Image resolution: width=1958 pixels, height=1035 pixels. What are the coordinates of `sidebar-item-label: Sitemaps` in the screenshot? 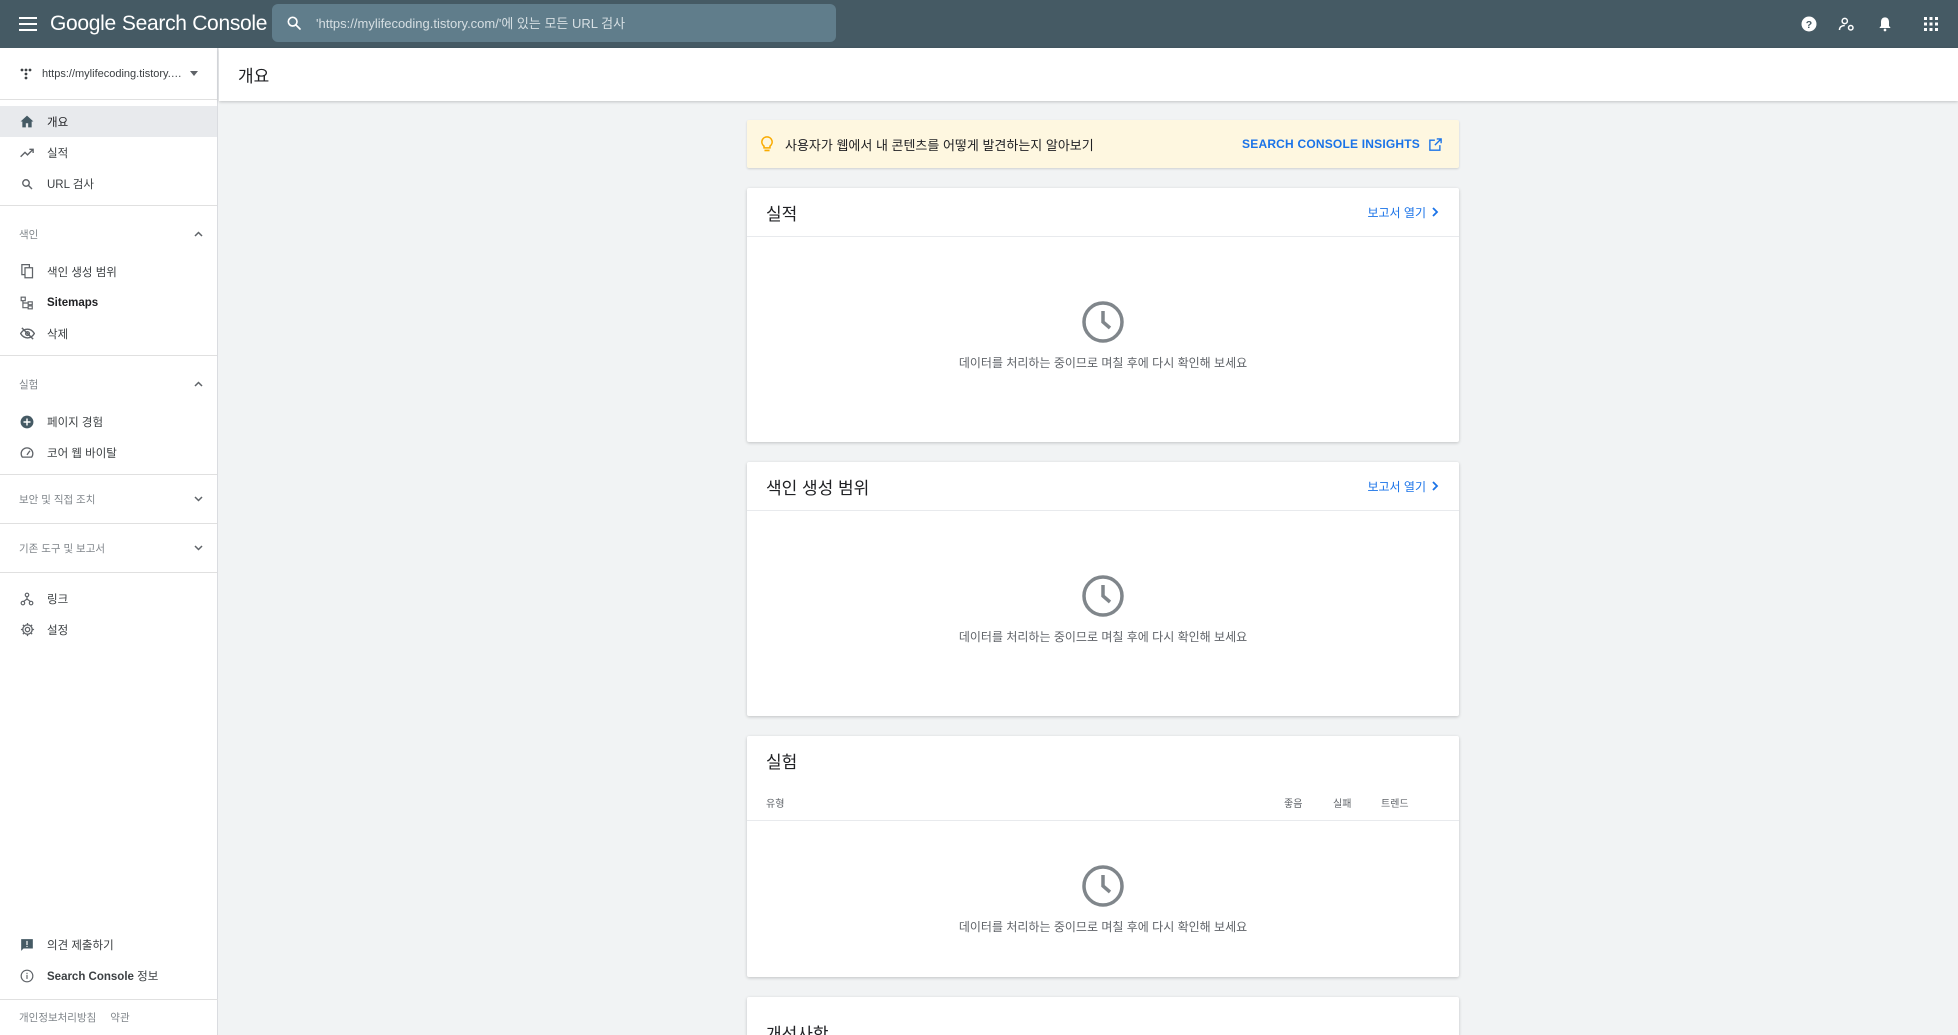 It's located at (73, 302).